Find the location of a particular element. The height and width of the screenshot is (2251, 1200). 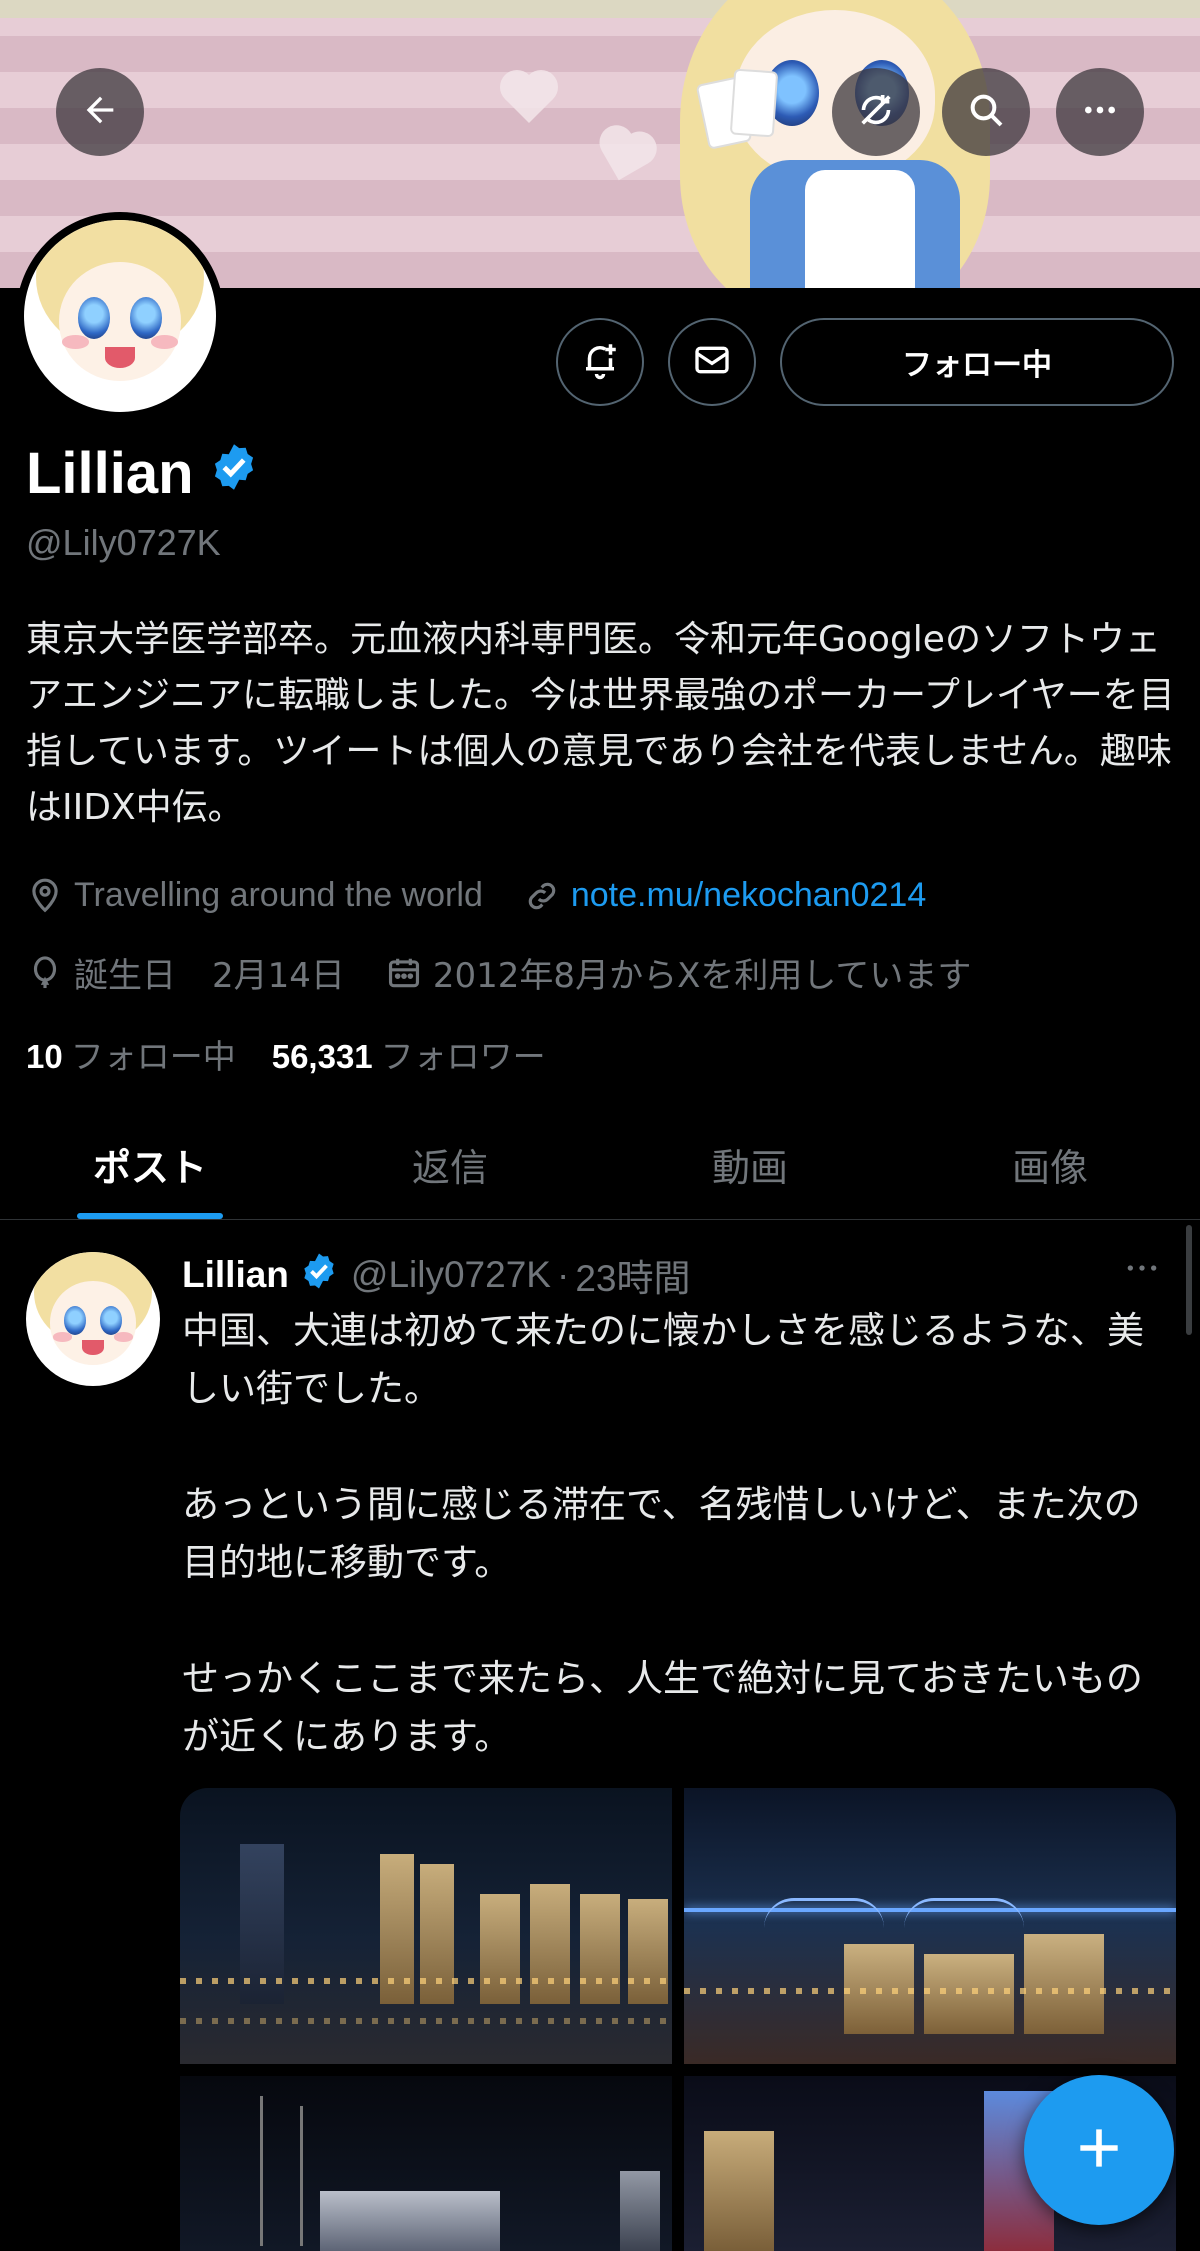

profile-birthday: 2月14日 is located at coordinates (278, 976).